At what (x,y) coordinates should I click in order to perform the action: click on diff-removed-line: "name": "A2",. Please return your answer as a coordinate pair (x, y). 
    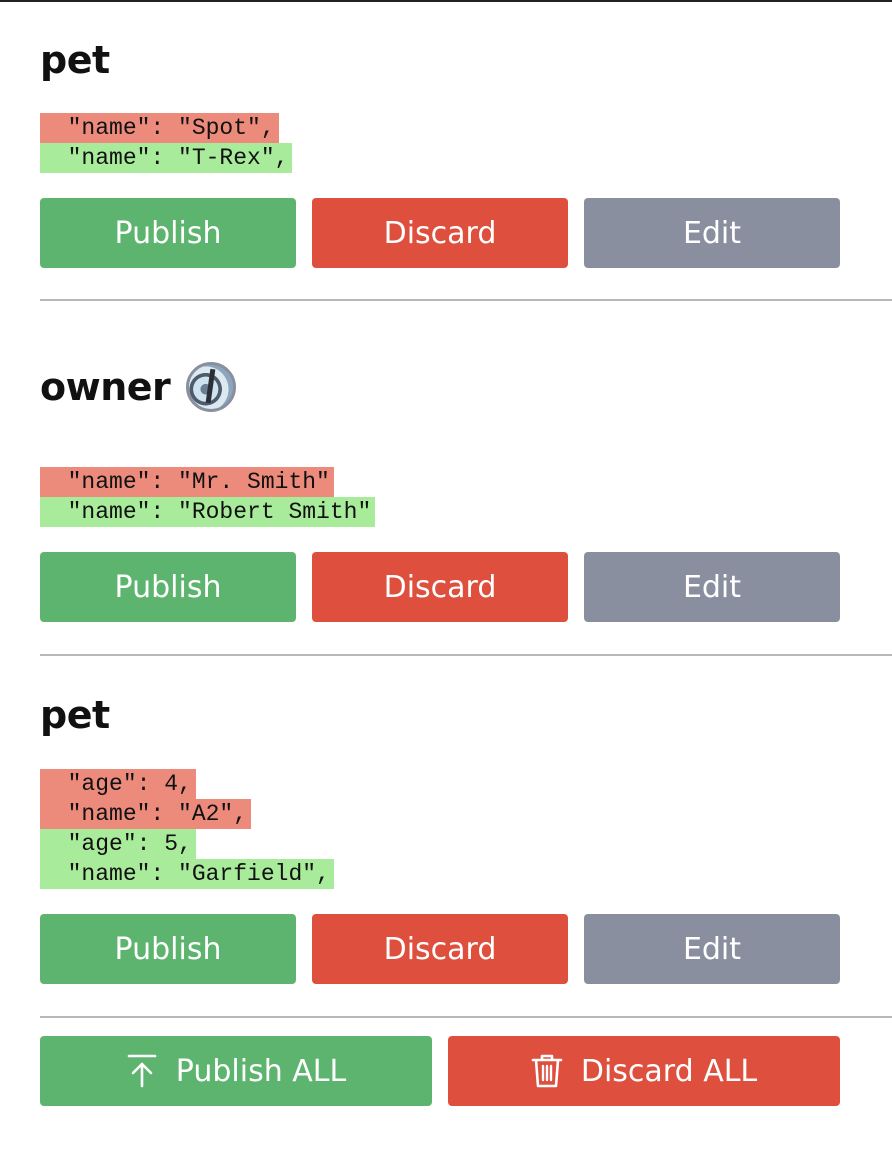
    Looking at the image, I should click on (146, 814).